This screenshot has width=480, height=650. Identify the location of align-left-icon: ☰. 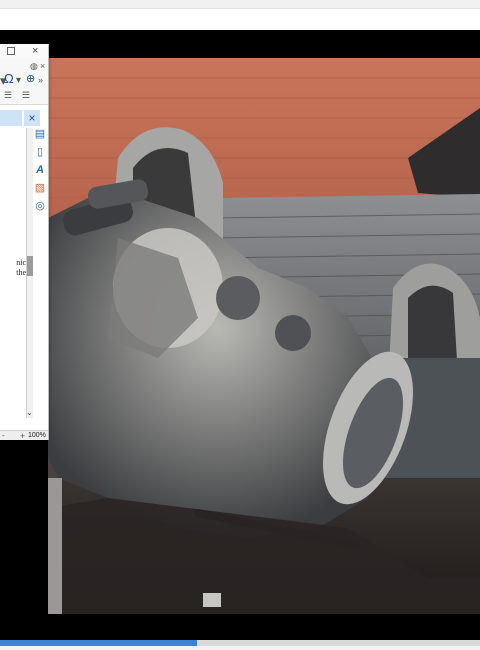
(8, 95).